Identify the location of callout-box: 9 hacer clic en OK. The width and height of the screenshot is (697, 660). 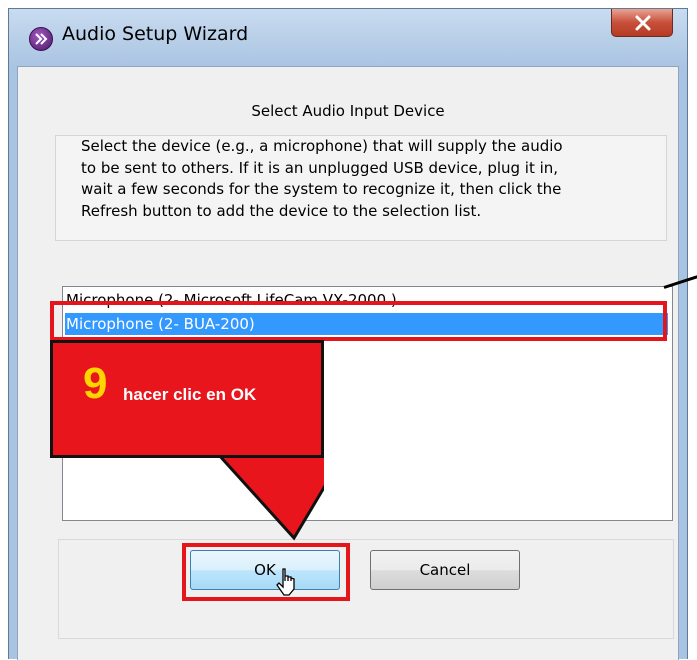
(187, 399).